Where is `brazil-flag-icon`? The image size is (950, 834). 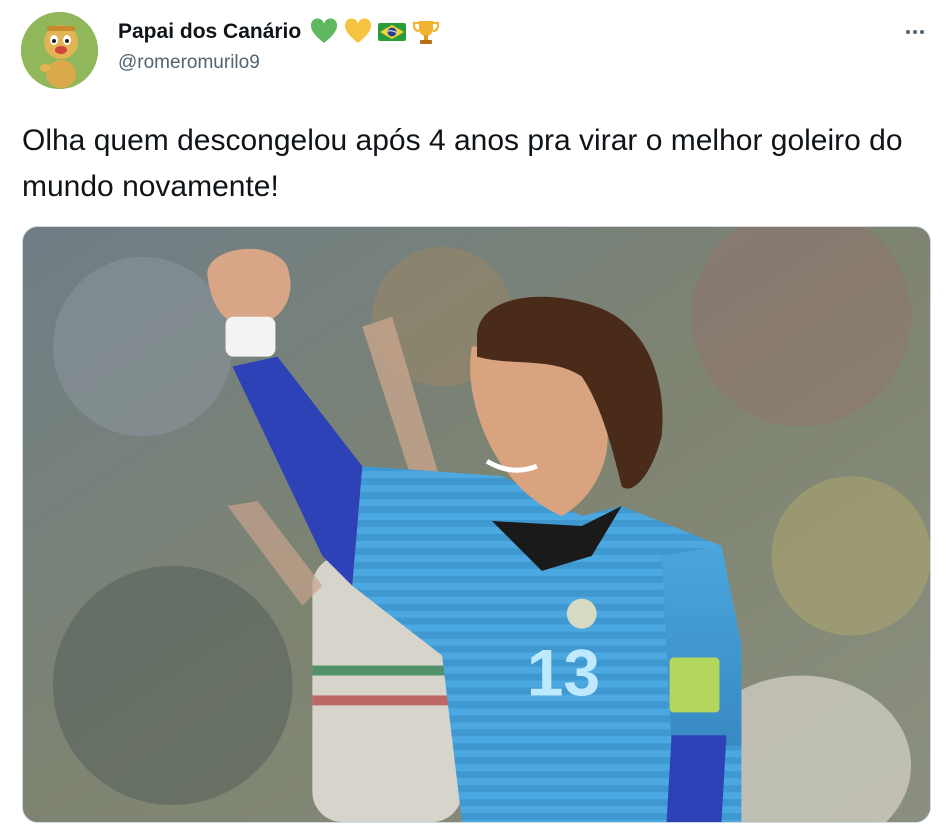
brazil-flag-icon is located at coordinates (392, 32).